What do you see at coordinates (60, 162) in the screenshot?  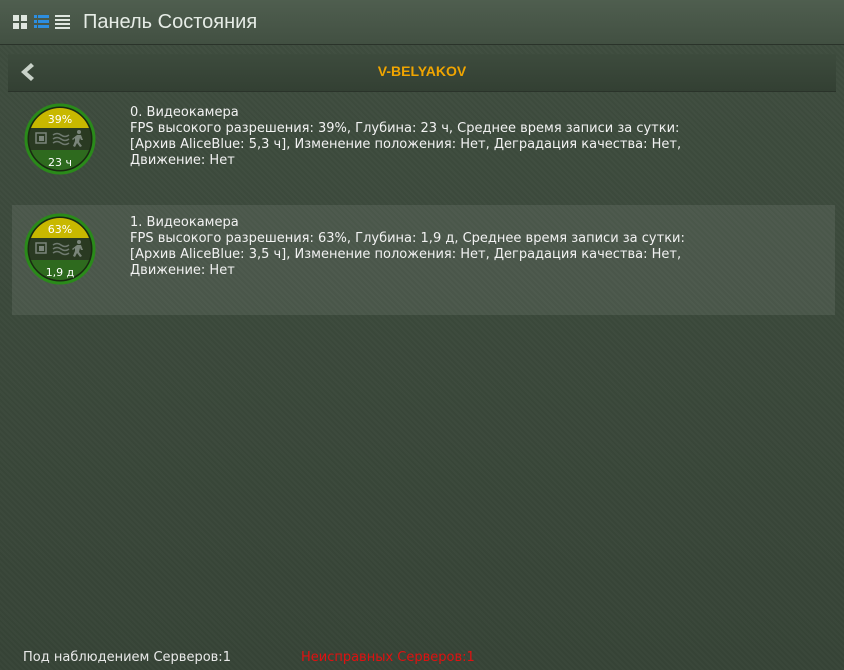 I see `archive-depth-label: 23 ч` at bounding box center [60, 162].